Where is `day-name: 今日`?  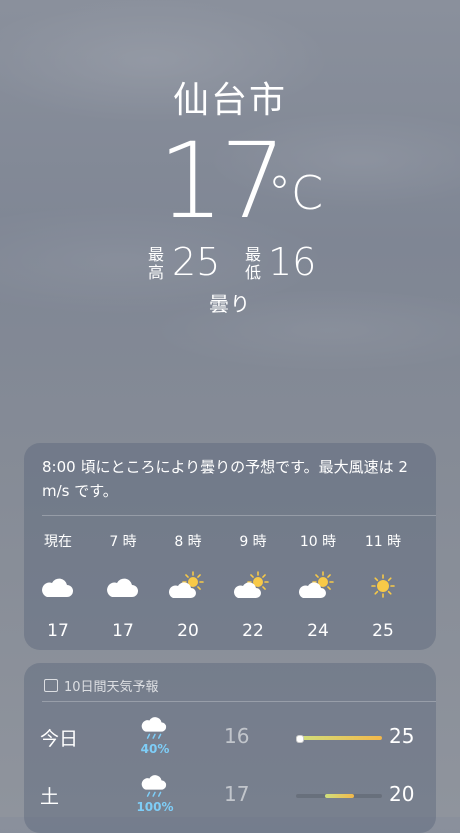 day-name: 今日 is located at coordinates (59, 739).